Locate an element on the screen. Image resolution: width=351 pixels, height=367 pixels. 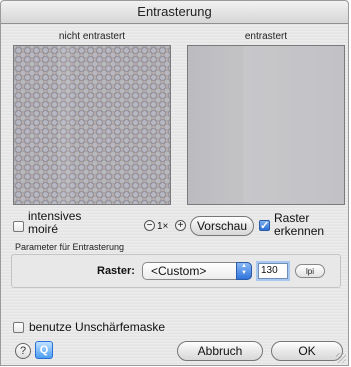
original-preview-caption: nicht entrastert is located at coordinates (92, 36).